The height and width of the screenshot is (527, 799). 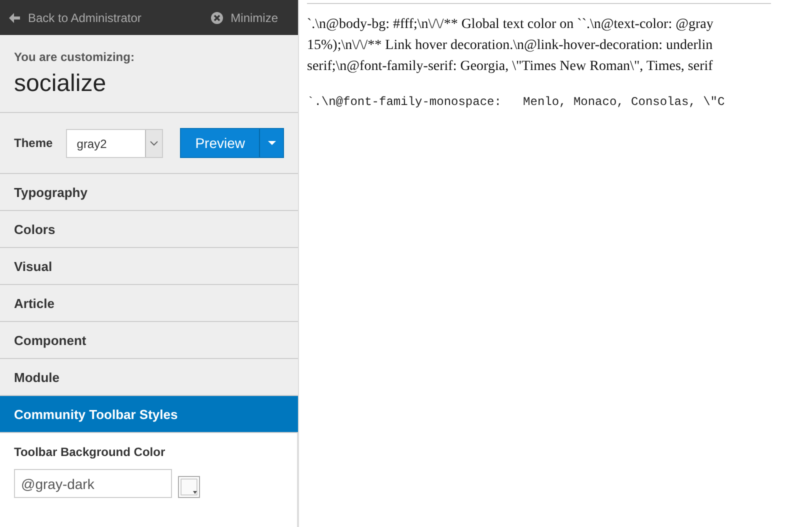 I want to click on template-name: socialize, so click(x=61, y=84).